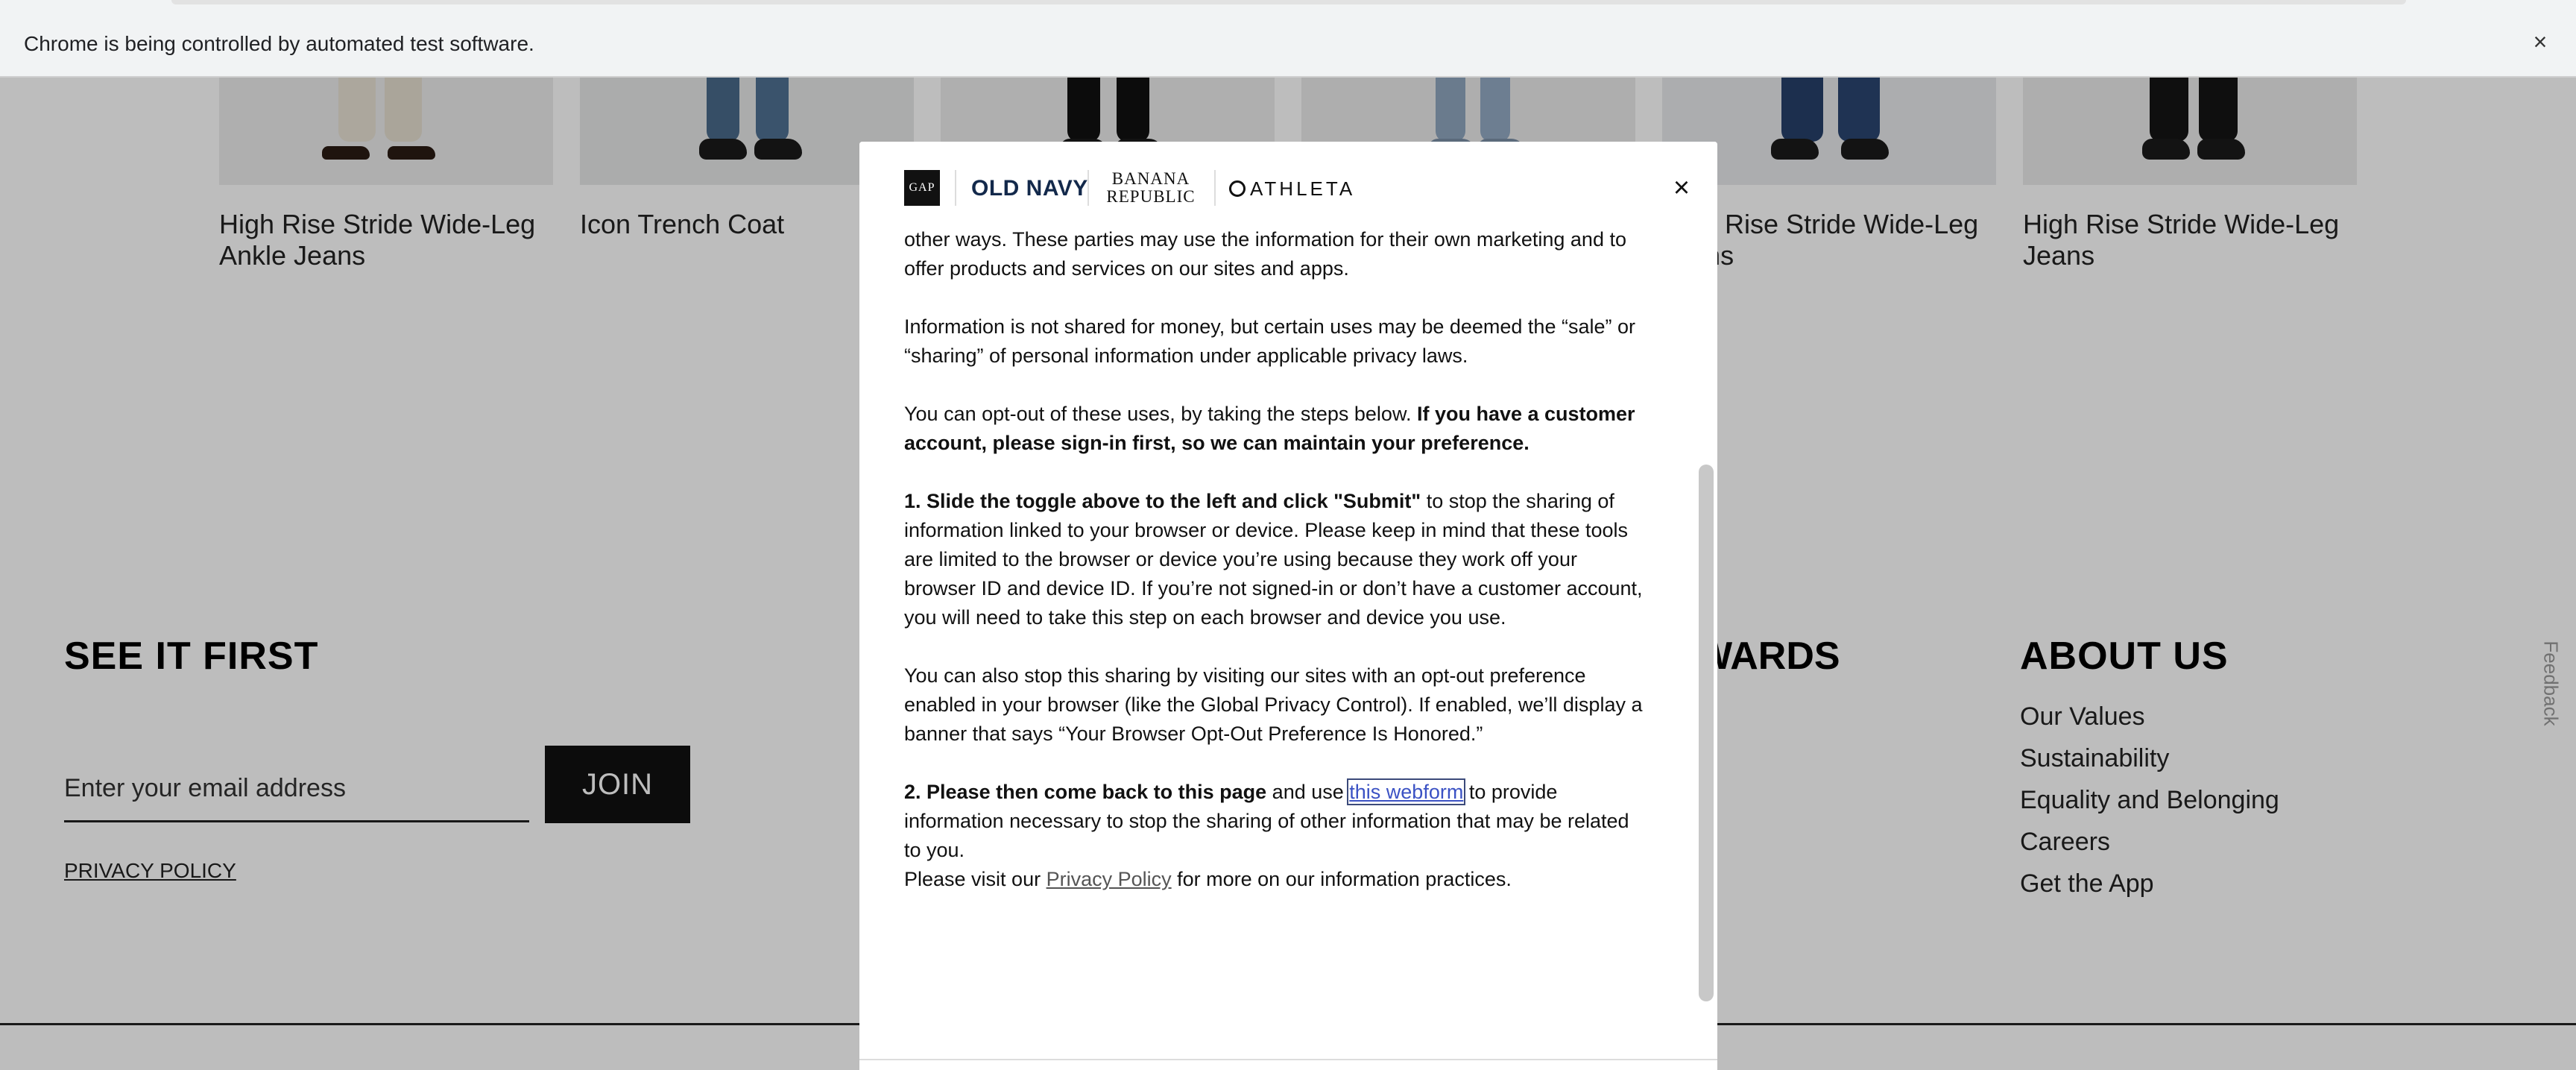  What do you see at coordinates (1308, 792) in the screenshot?
I see `modal-text: and use` at bounding box center [1308, 792].